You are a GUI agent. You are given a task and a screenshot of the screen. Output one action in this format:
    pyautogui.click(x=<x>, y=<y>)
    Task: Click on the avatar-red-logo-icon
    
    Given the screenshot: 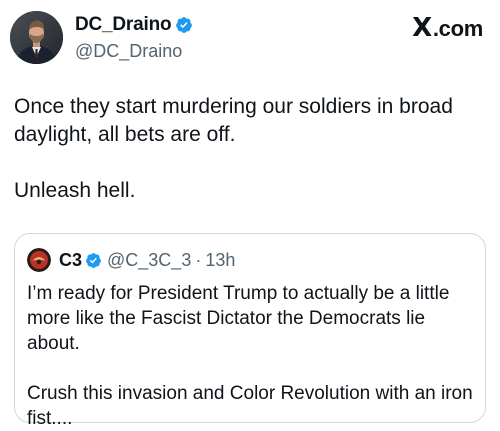 What is the action you would take?
    pyautogui.click(x=39, y=260)
    